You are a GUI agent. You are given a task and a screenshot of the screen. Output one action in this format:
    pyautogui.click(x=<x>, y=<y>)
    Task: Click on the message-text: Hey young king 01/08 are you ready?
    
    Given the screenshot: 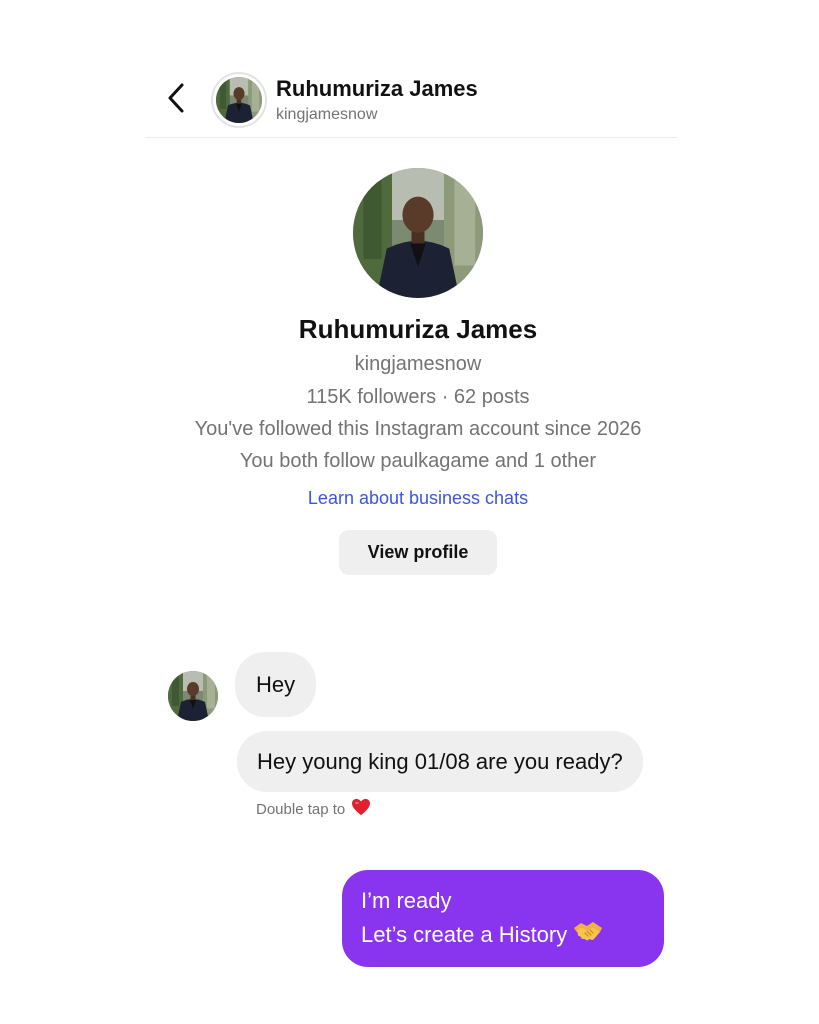 What is the action you would take?
    pyautogui.click(x=440, y=761)
    